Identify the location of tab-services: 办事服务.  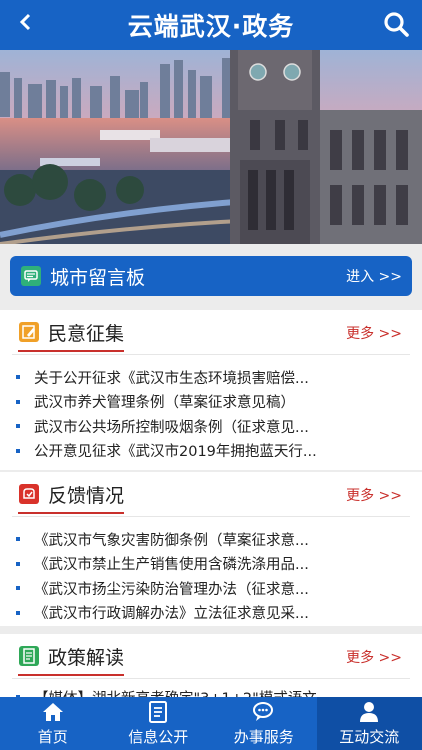
(264, 723).